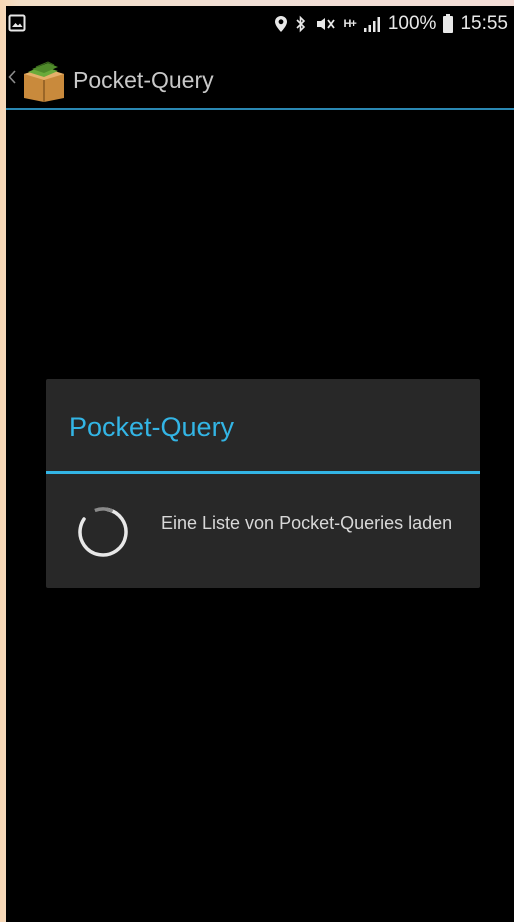  I want to click on battery-icon, so click(448, 23).